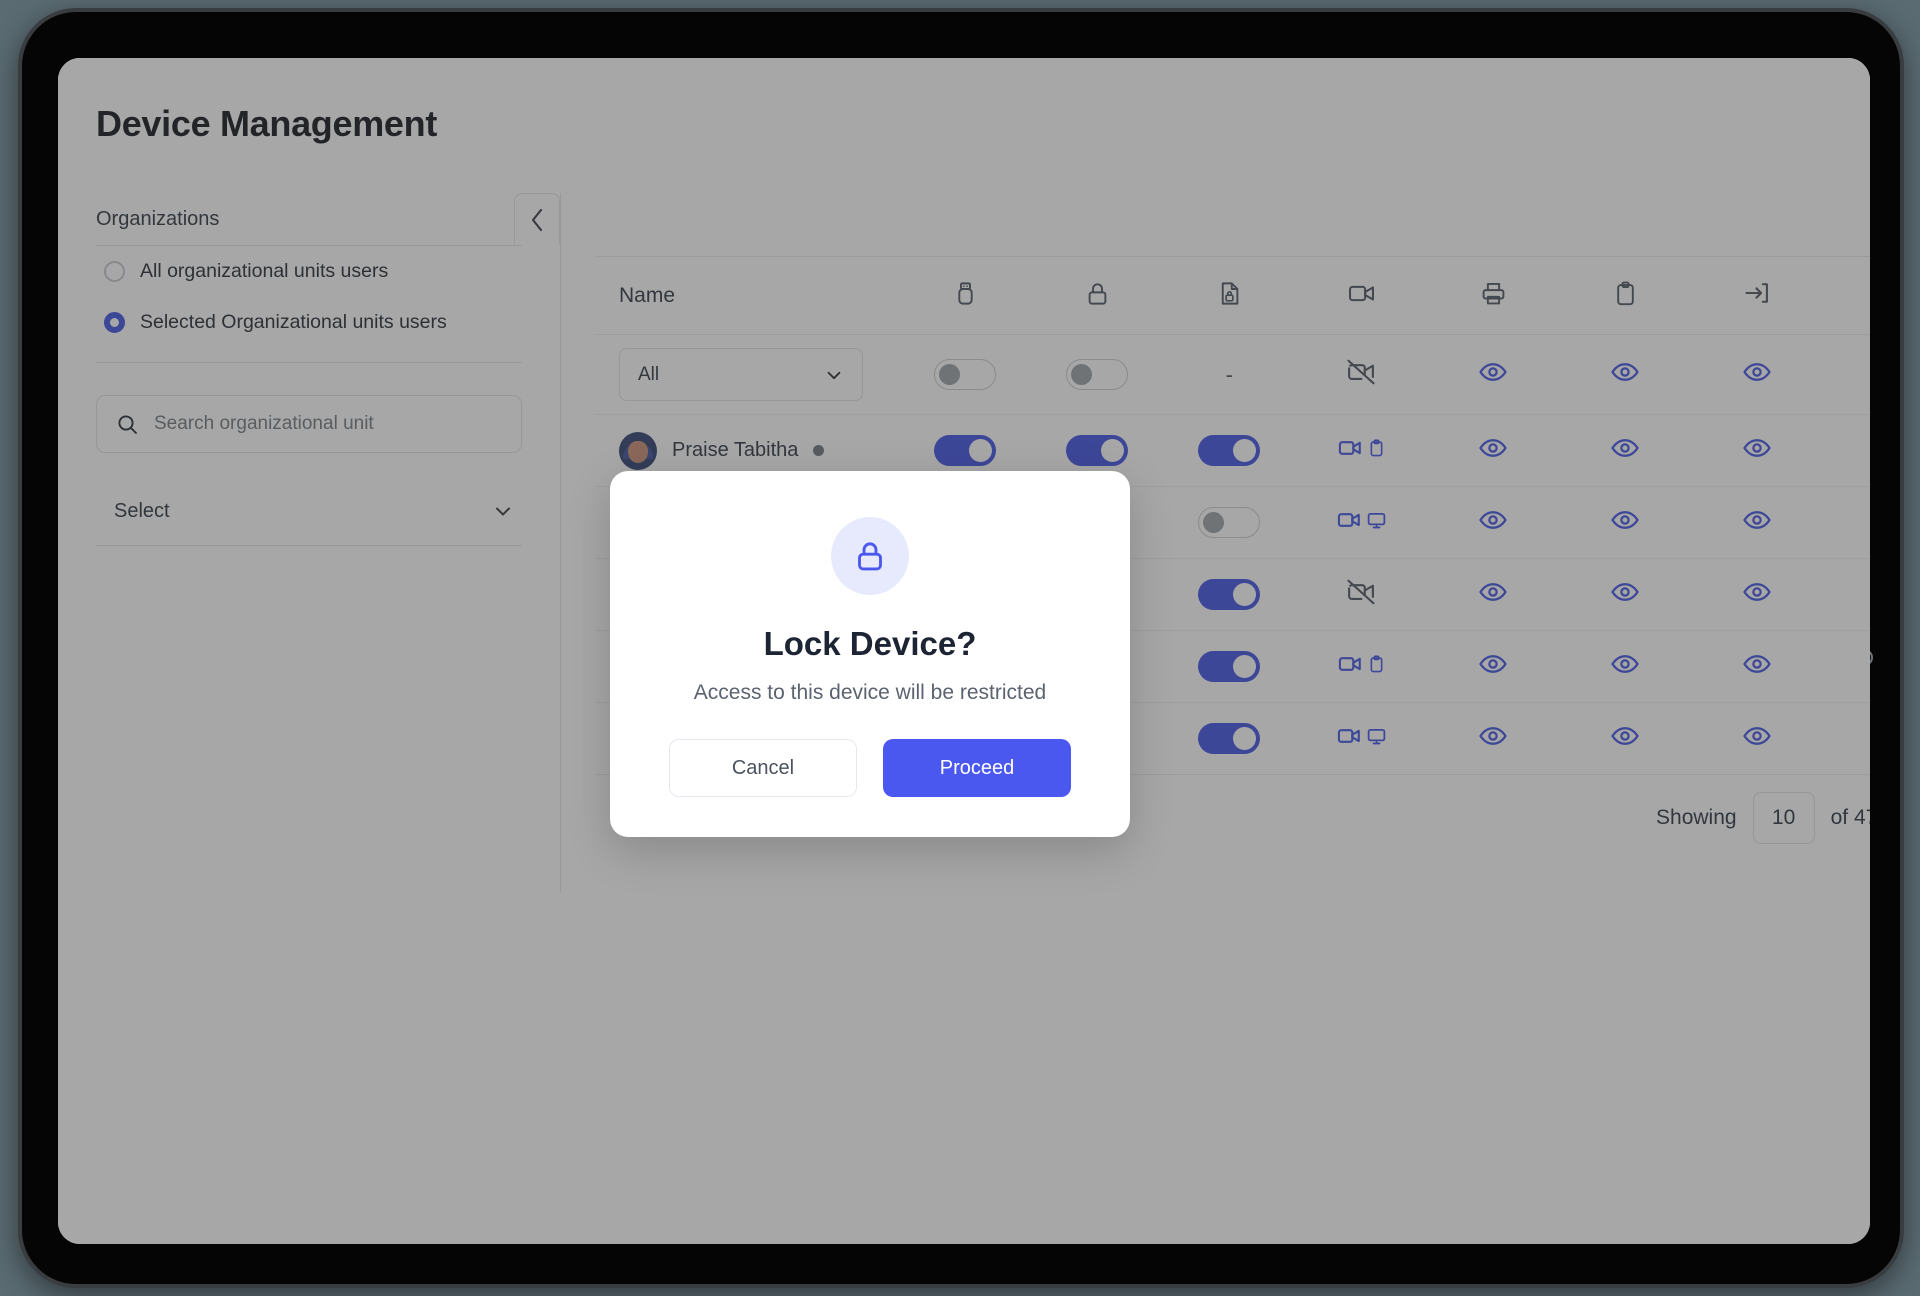 The height and width of the screenshot is (1296, 1920). What do you see at coordinates (977, 768) in the screenshot?
I see `proceed-button: Proceed` at bounding box center [977, 768].